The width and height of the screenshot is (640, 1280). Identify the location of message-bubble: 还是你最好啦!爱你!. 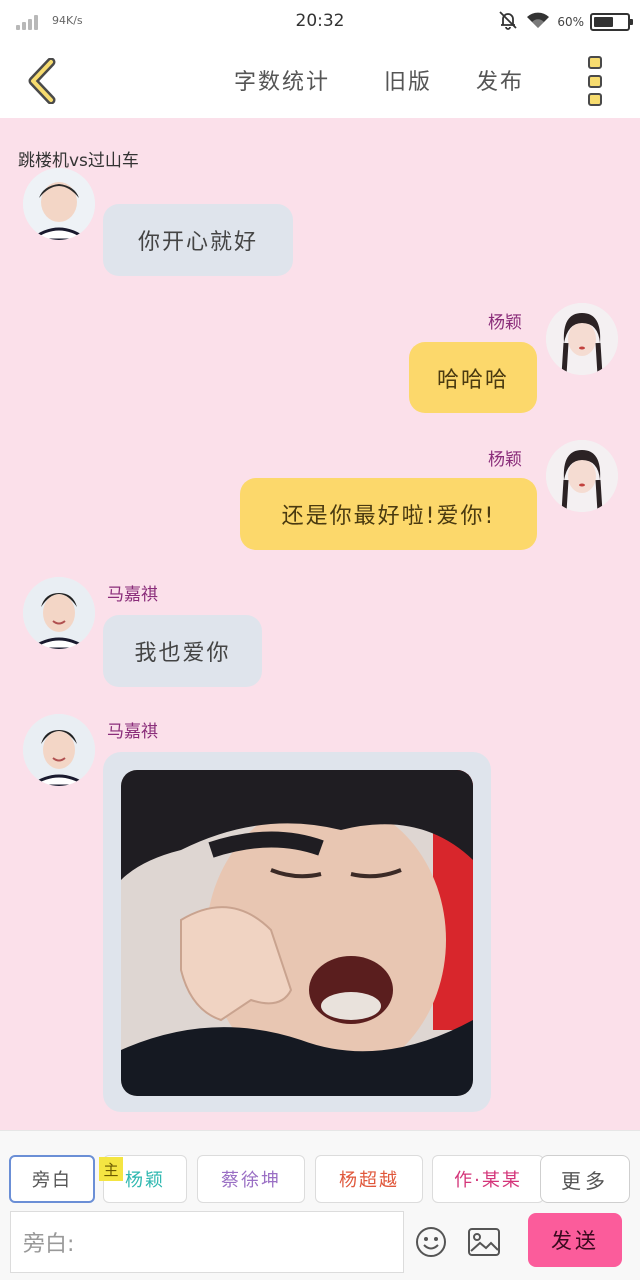
(388, 514).